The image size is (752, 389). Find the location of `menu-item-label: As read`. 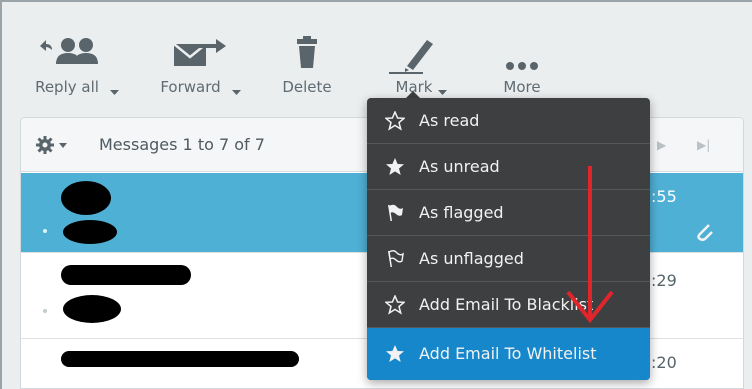

menu-item-label: As read is located at coordinates (449, 120).